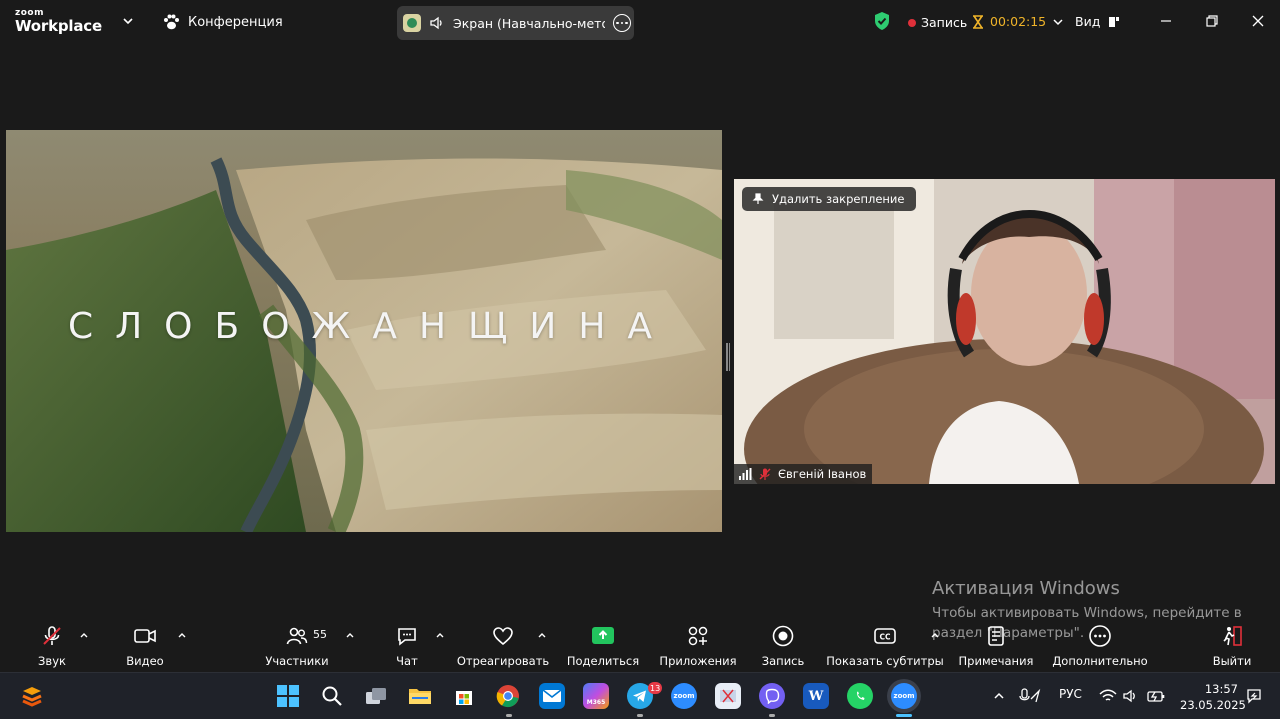  I want to click on clock-time: 13:57, so click(1221, 689).